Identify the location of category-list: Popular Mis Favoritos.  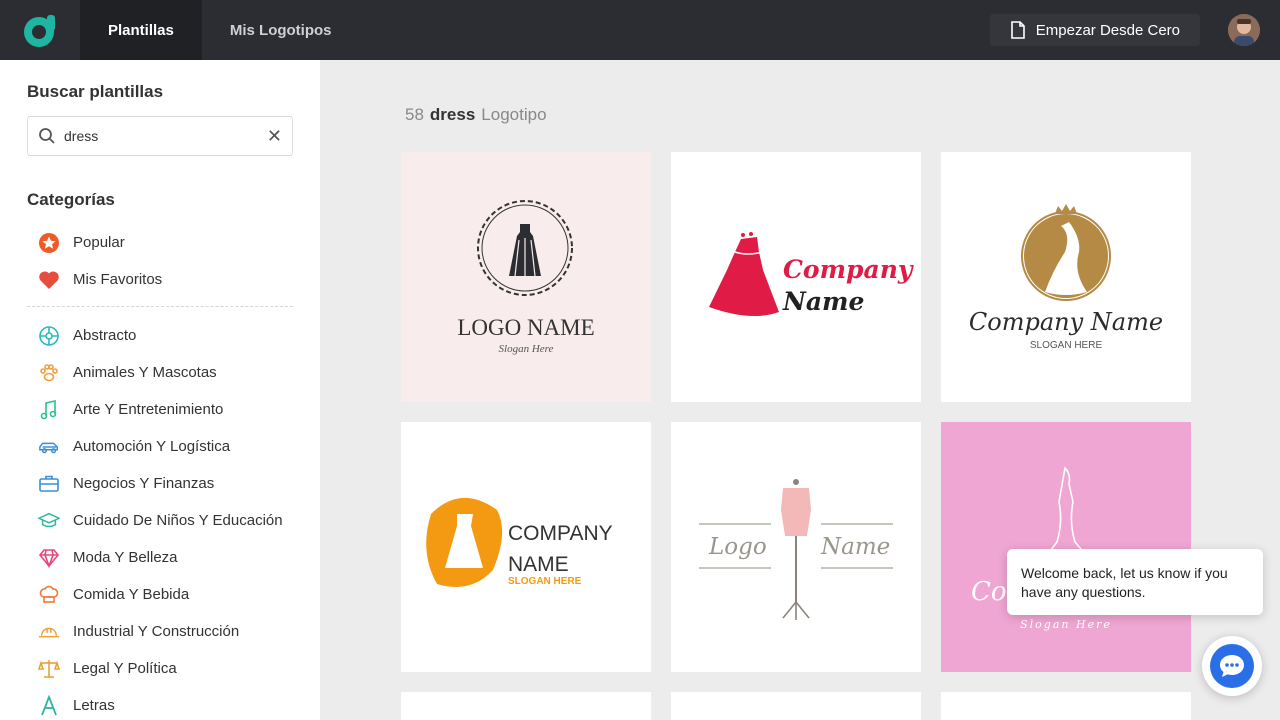
(160, 261).